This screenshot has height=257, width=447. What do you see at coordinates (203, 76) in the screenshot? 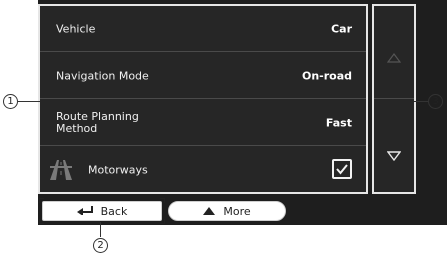
I see `setting-row-navigation-mode: Navigation Mode On-road` at bounding box center [203, 76].